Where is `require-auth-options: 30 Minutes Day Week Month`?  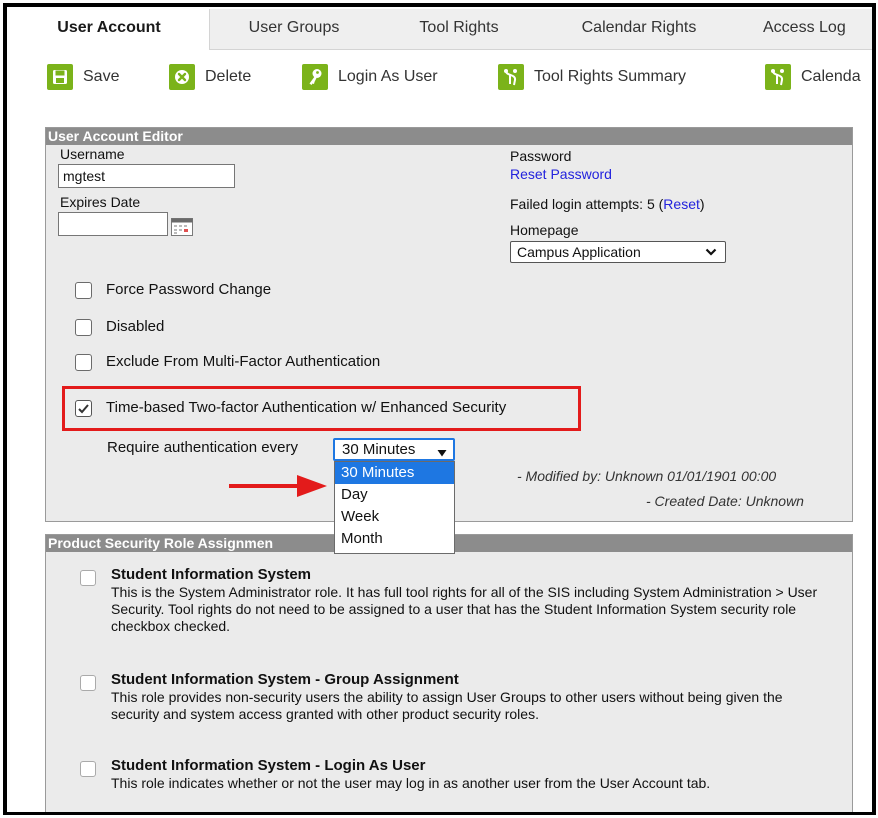
require-auth-options: 30 Minutes Day Week Month is located at coordinates (394, 507).